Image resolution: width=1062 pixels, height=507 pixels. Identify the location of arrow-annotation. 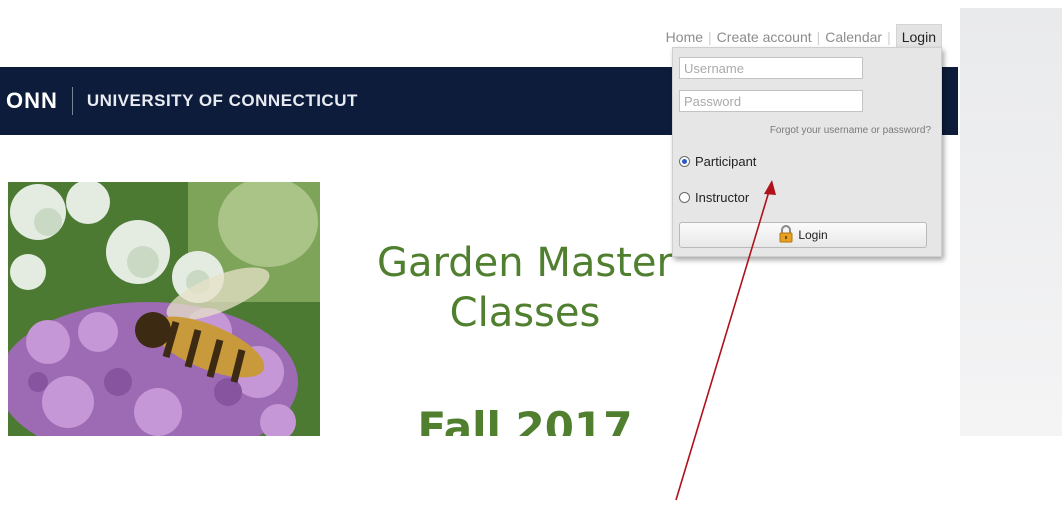
(725, 340).